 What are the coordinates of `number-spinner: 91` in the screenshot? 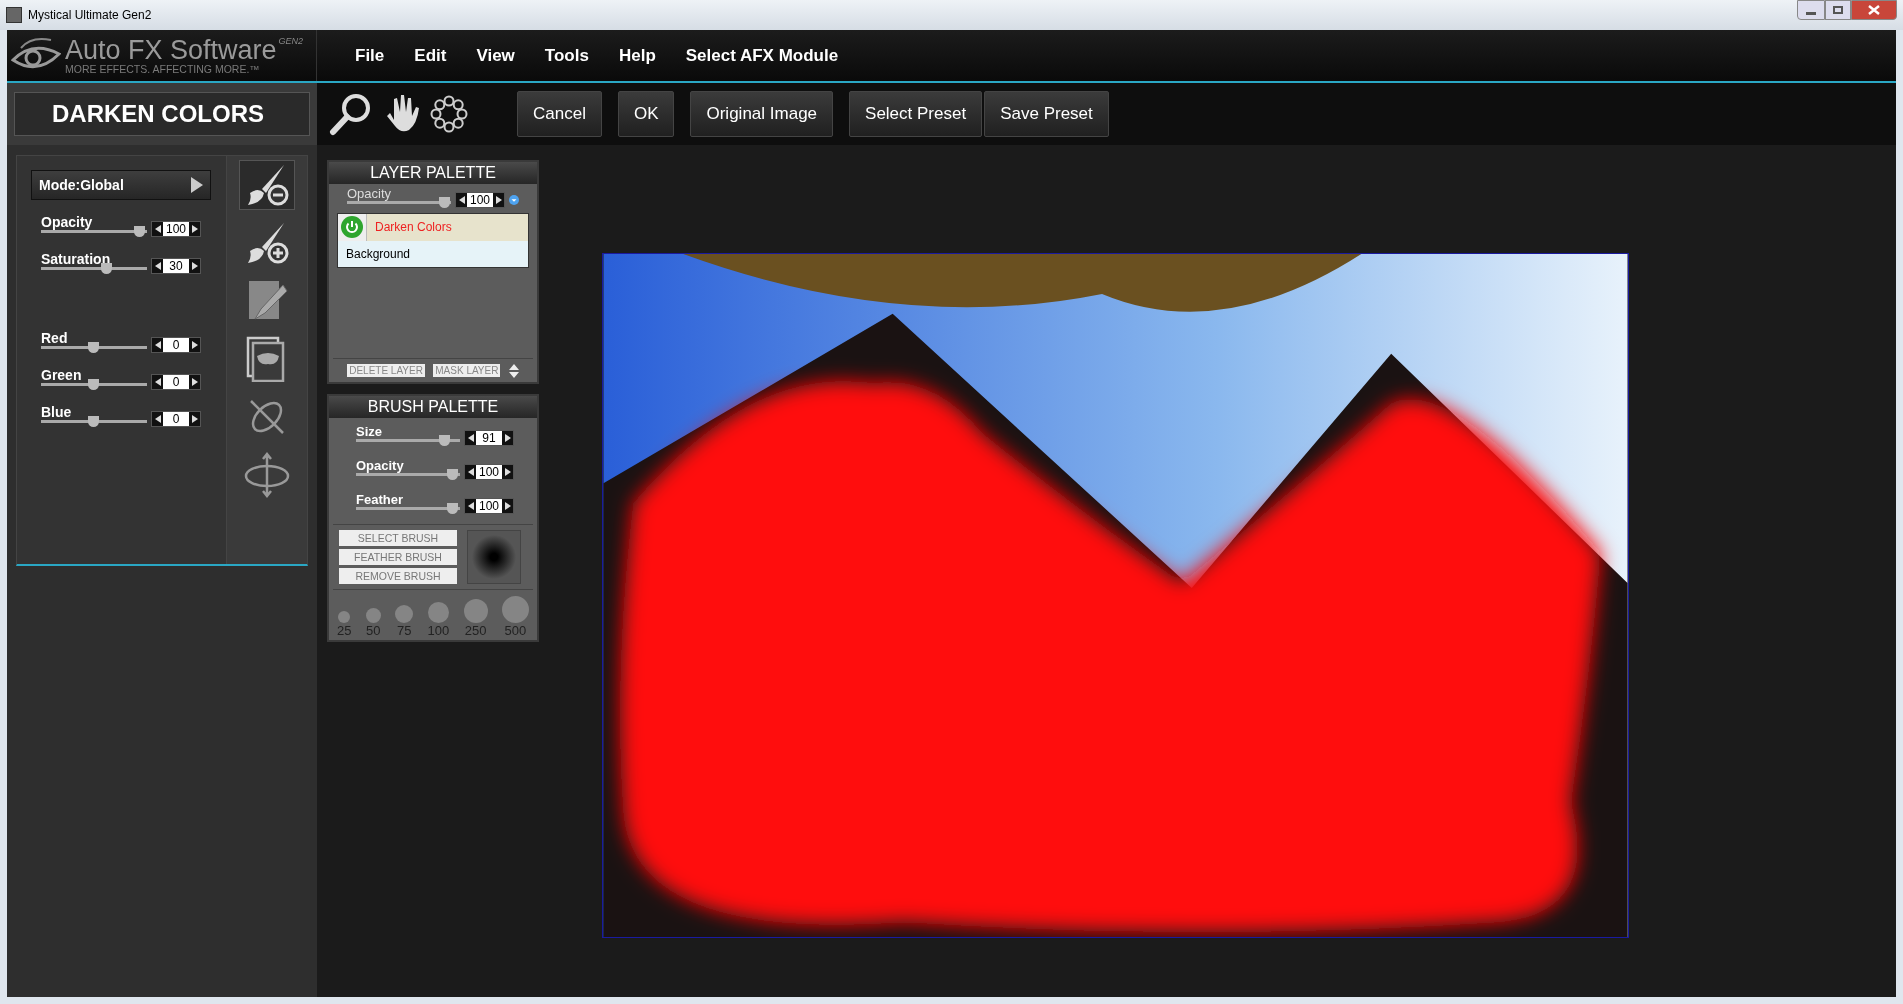 It's located at (489, 438).